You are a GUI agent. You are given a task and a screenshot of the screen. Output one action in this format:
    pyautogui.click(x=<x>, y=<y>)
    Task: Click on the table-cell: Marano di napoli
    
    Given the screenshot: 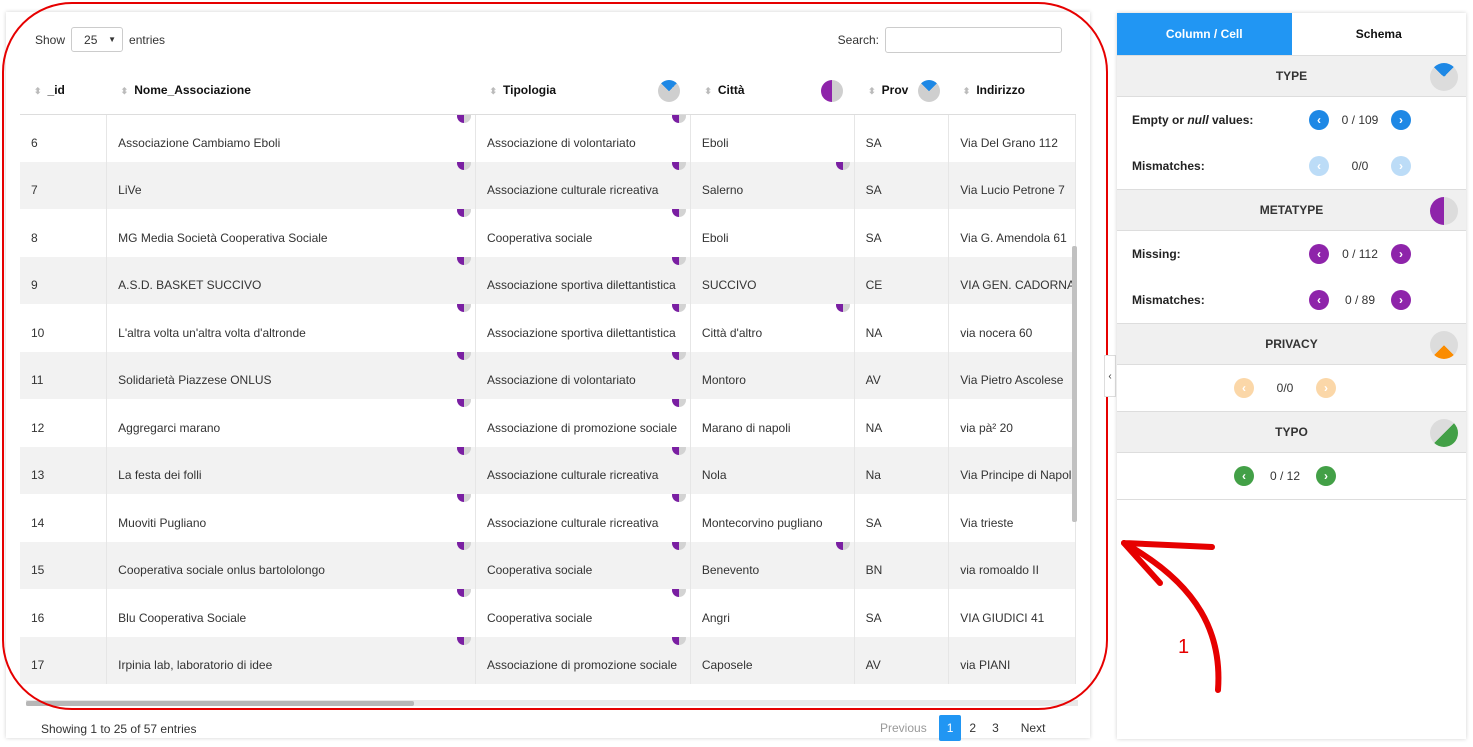 What is the action you would take?
    pyautogui.click(x=772, y=423)
    